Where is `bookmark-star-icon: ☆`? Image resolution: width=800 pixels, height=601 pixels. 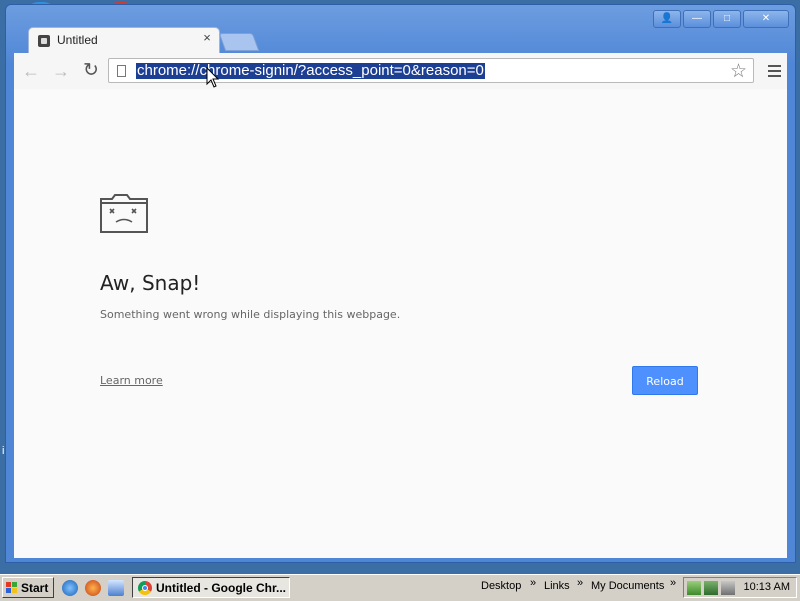
bookmark-star-icon: ☆ is located at coordinates (738, 71).